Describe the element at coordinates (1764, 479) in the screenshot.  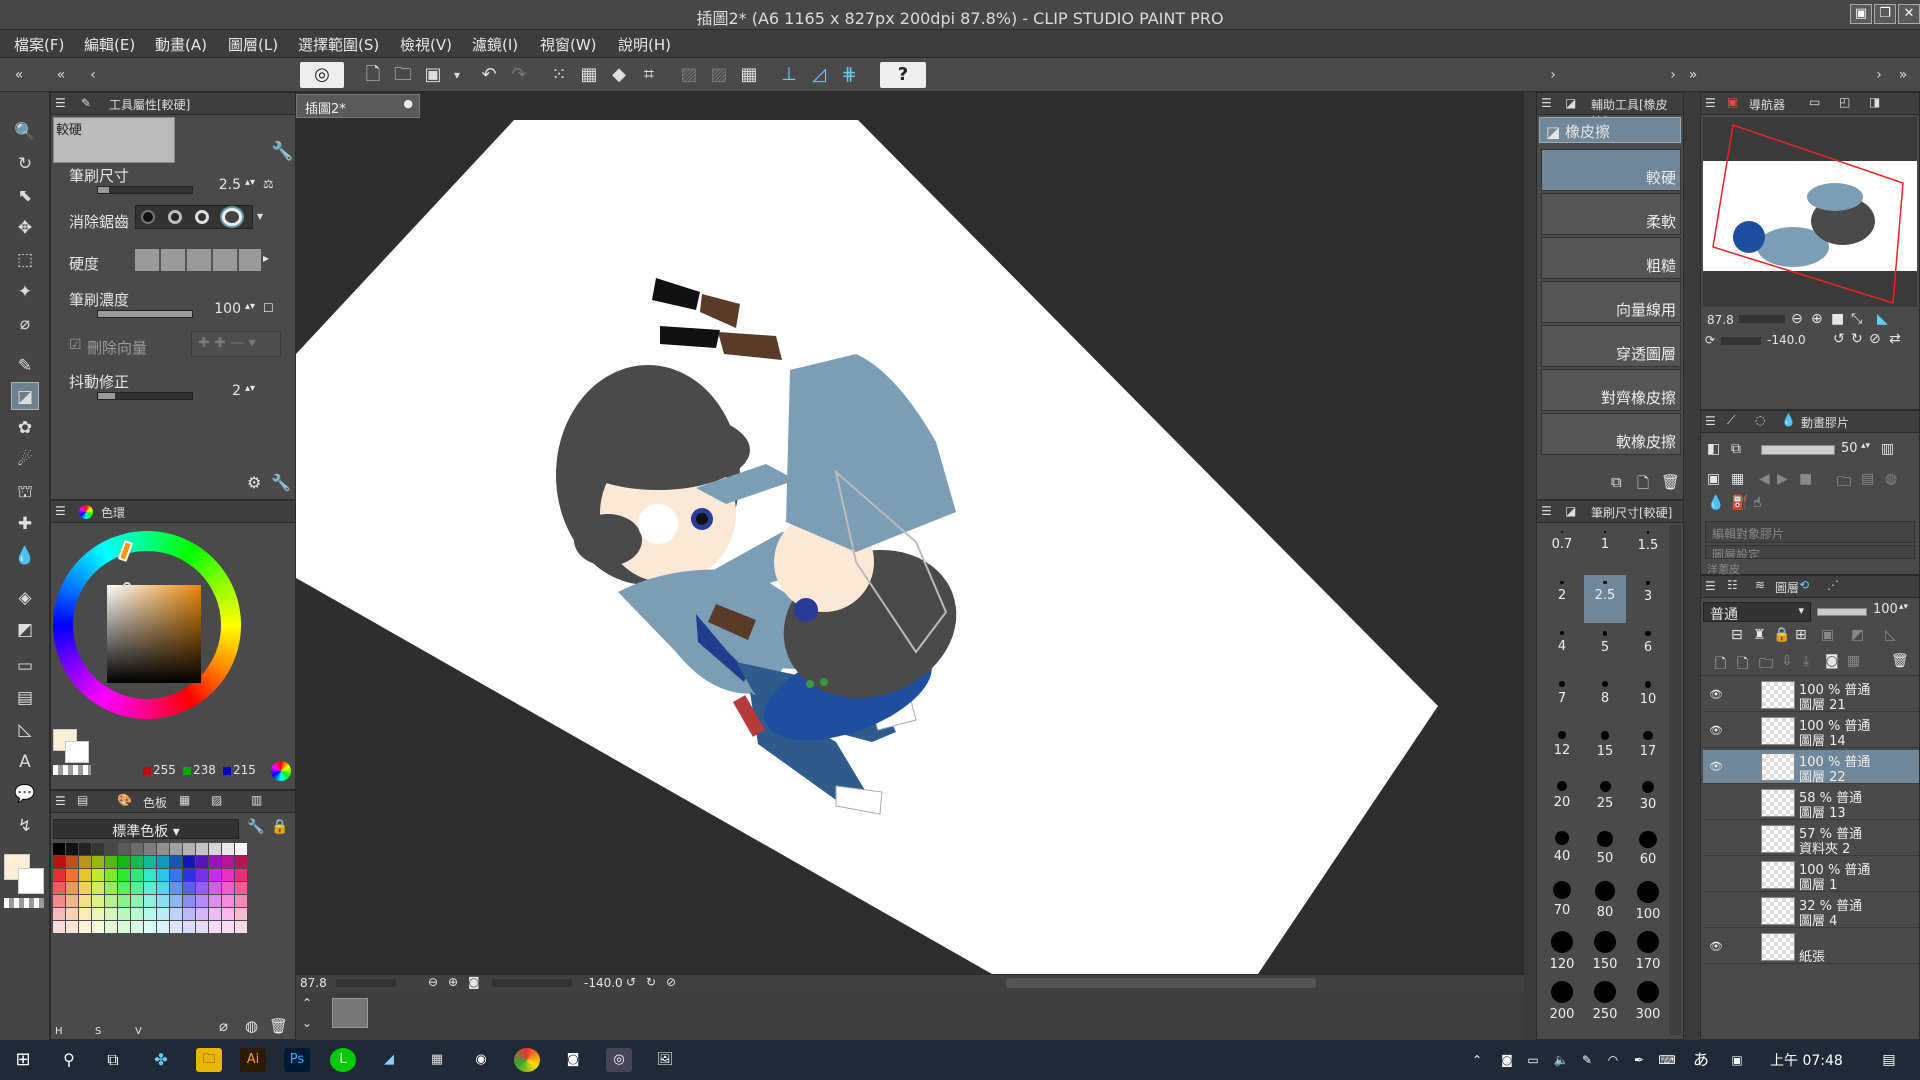
I see `arrow-left-icon: ◀` at that location.